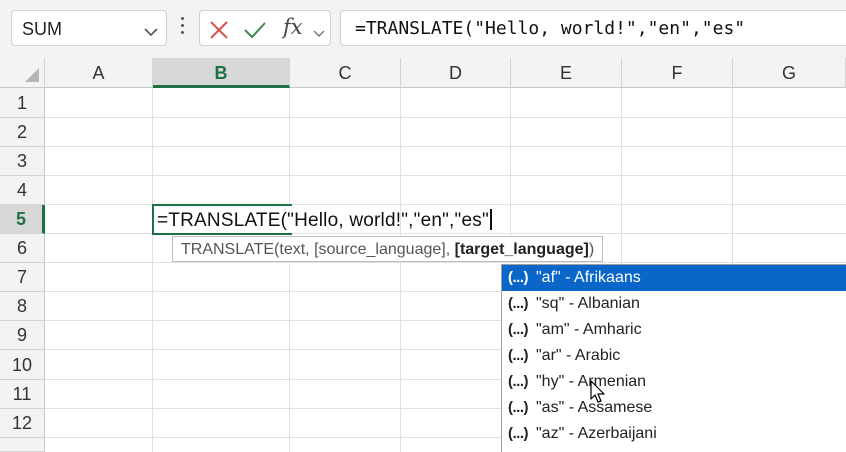 This screenshot has width=846, height=452. I want to click on cell-edit-content: =TRANSLATE("Hello, world!","en","es", so click(324, 220).